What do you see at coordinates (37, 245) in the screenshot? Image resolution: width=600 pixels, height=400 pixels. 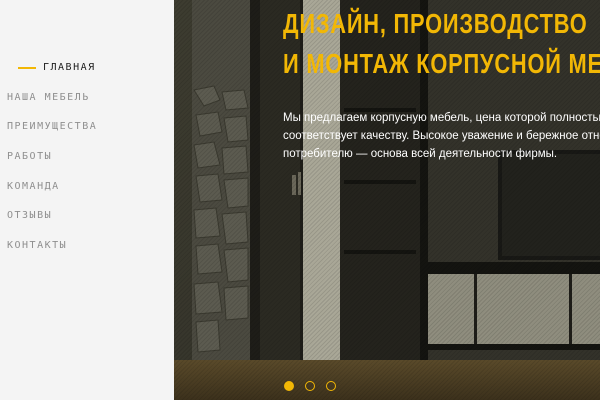 I see `nav-item-label: КОНТАКТЫ` at bounding box center [37, 245].